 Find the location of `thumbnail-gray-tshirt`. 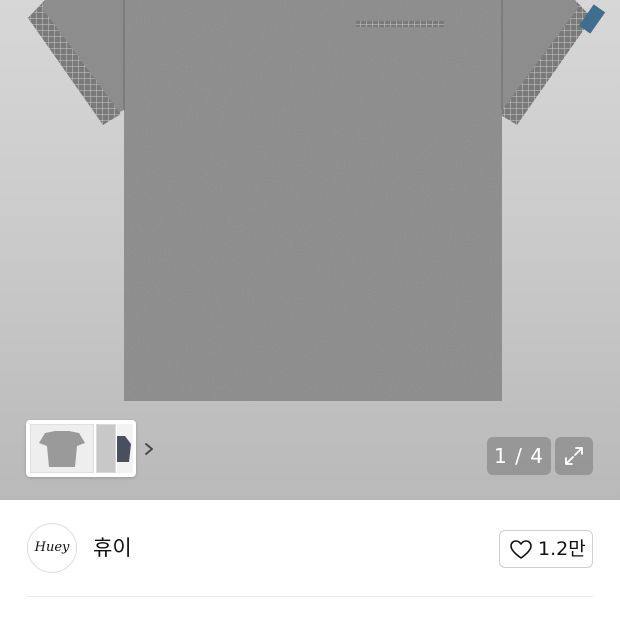

thumbnail-gray-tshirt is located at coordinates (62, 448).